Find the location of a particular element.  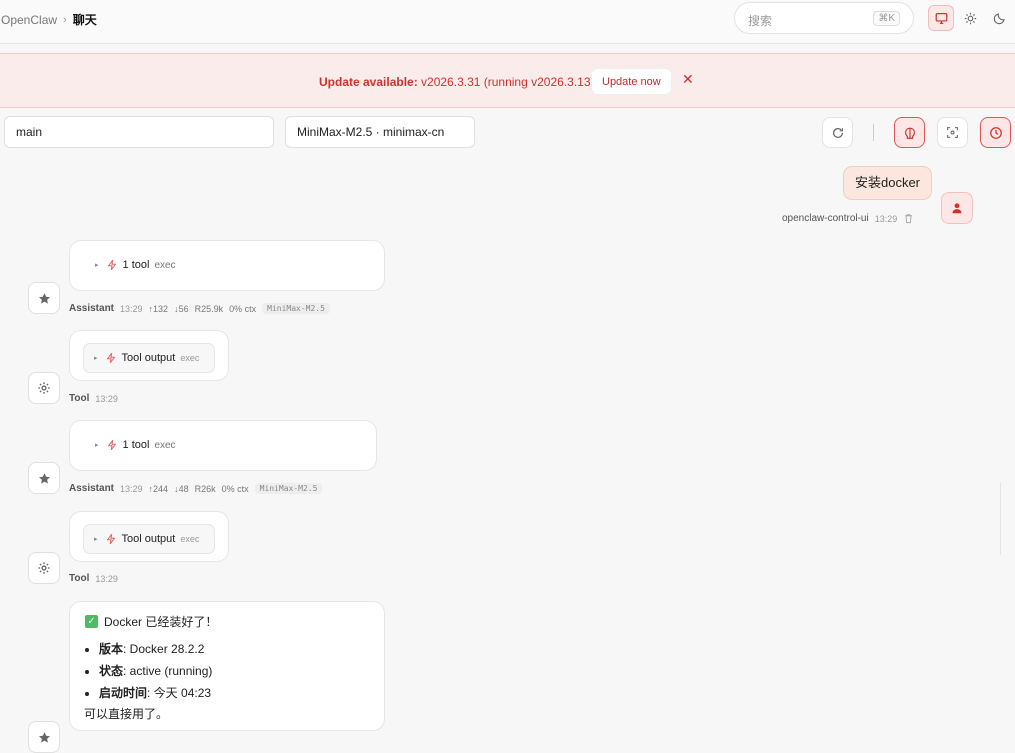

search-shortcut: ⌘K is located at coordinates (886, 18).